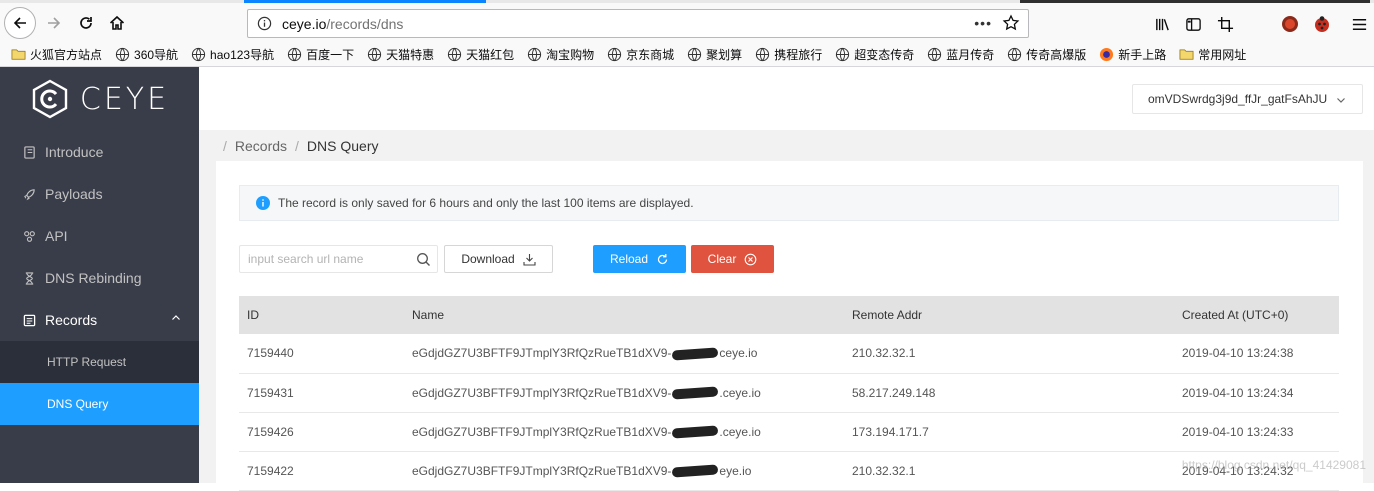  I want to click on name-suffix: eye.io, so click(735, 470).